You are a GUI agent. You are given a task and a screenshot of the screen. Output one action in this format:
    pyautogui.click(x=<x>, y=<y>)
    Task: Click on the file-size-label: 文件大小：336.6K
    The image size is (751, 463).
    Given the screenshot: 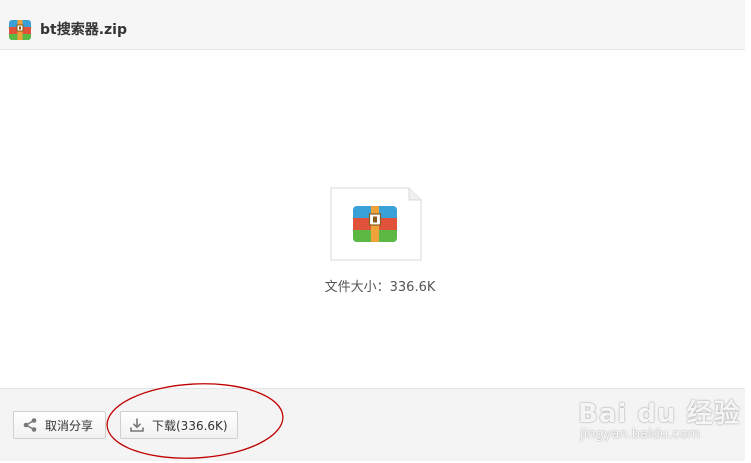 What is the action you would take?
    pyautogui.click(x=380, y=287)
    